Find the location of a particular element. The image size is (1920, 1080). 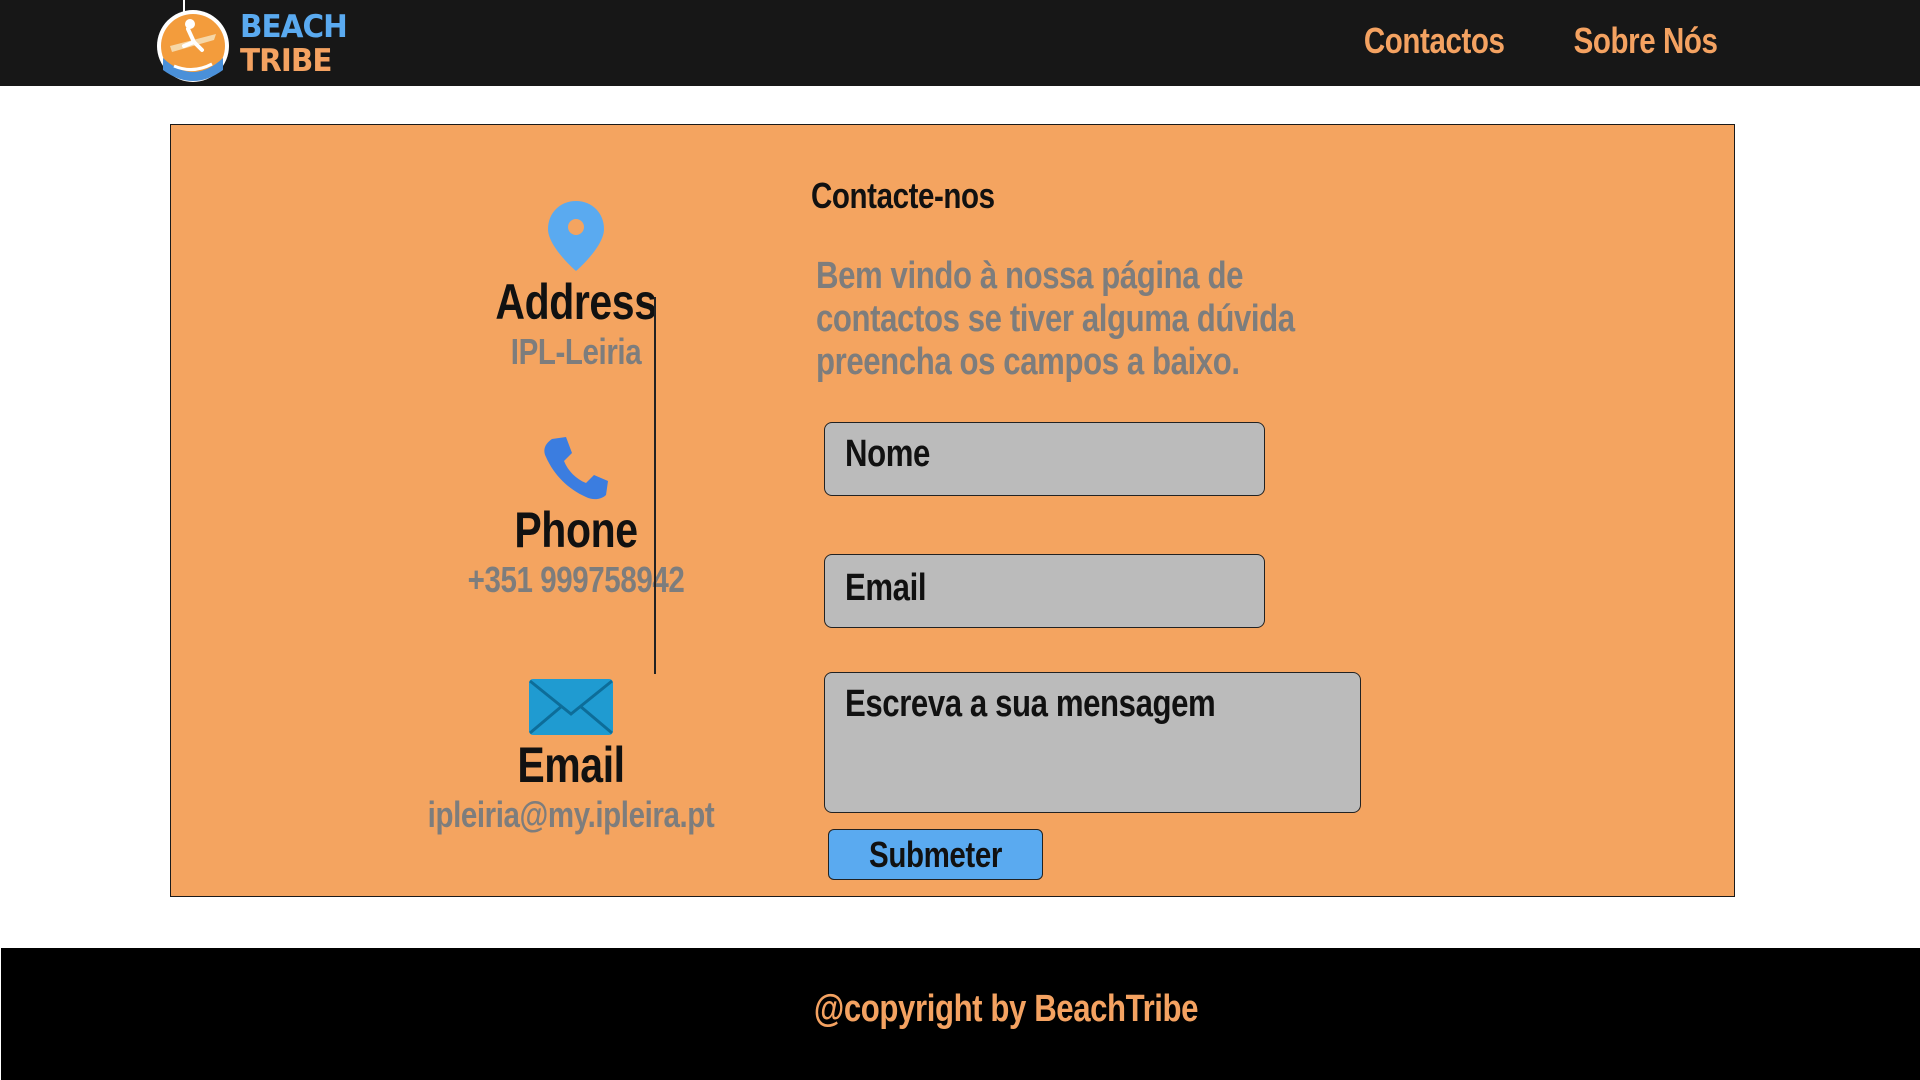

address-block: Address IPL-Leiria is located at coordinates (576, 286).